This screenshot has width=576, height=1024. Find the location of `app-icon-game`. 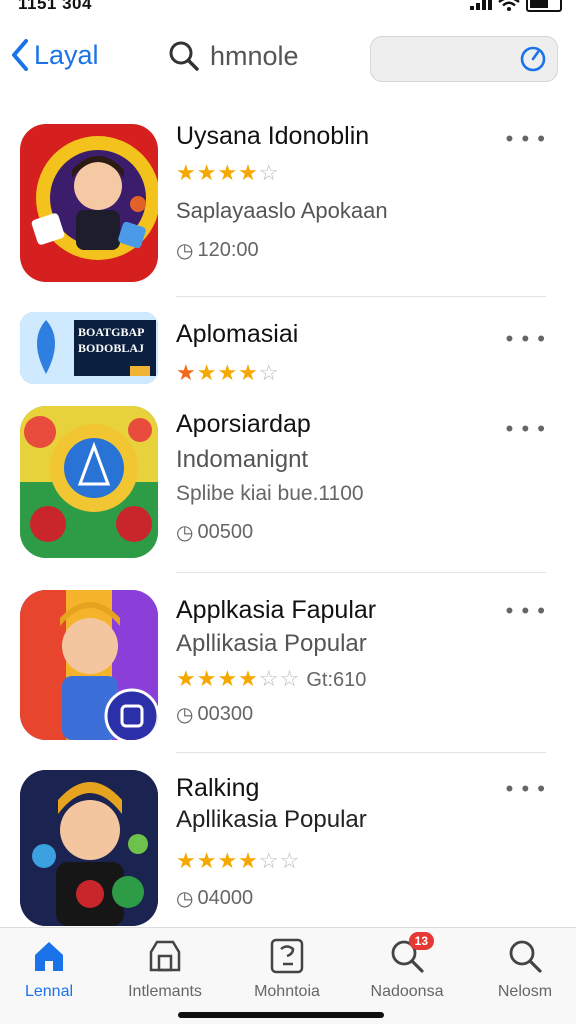

app-icon-game is located at coordinates (89, 482).